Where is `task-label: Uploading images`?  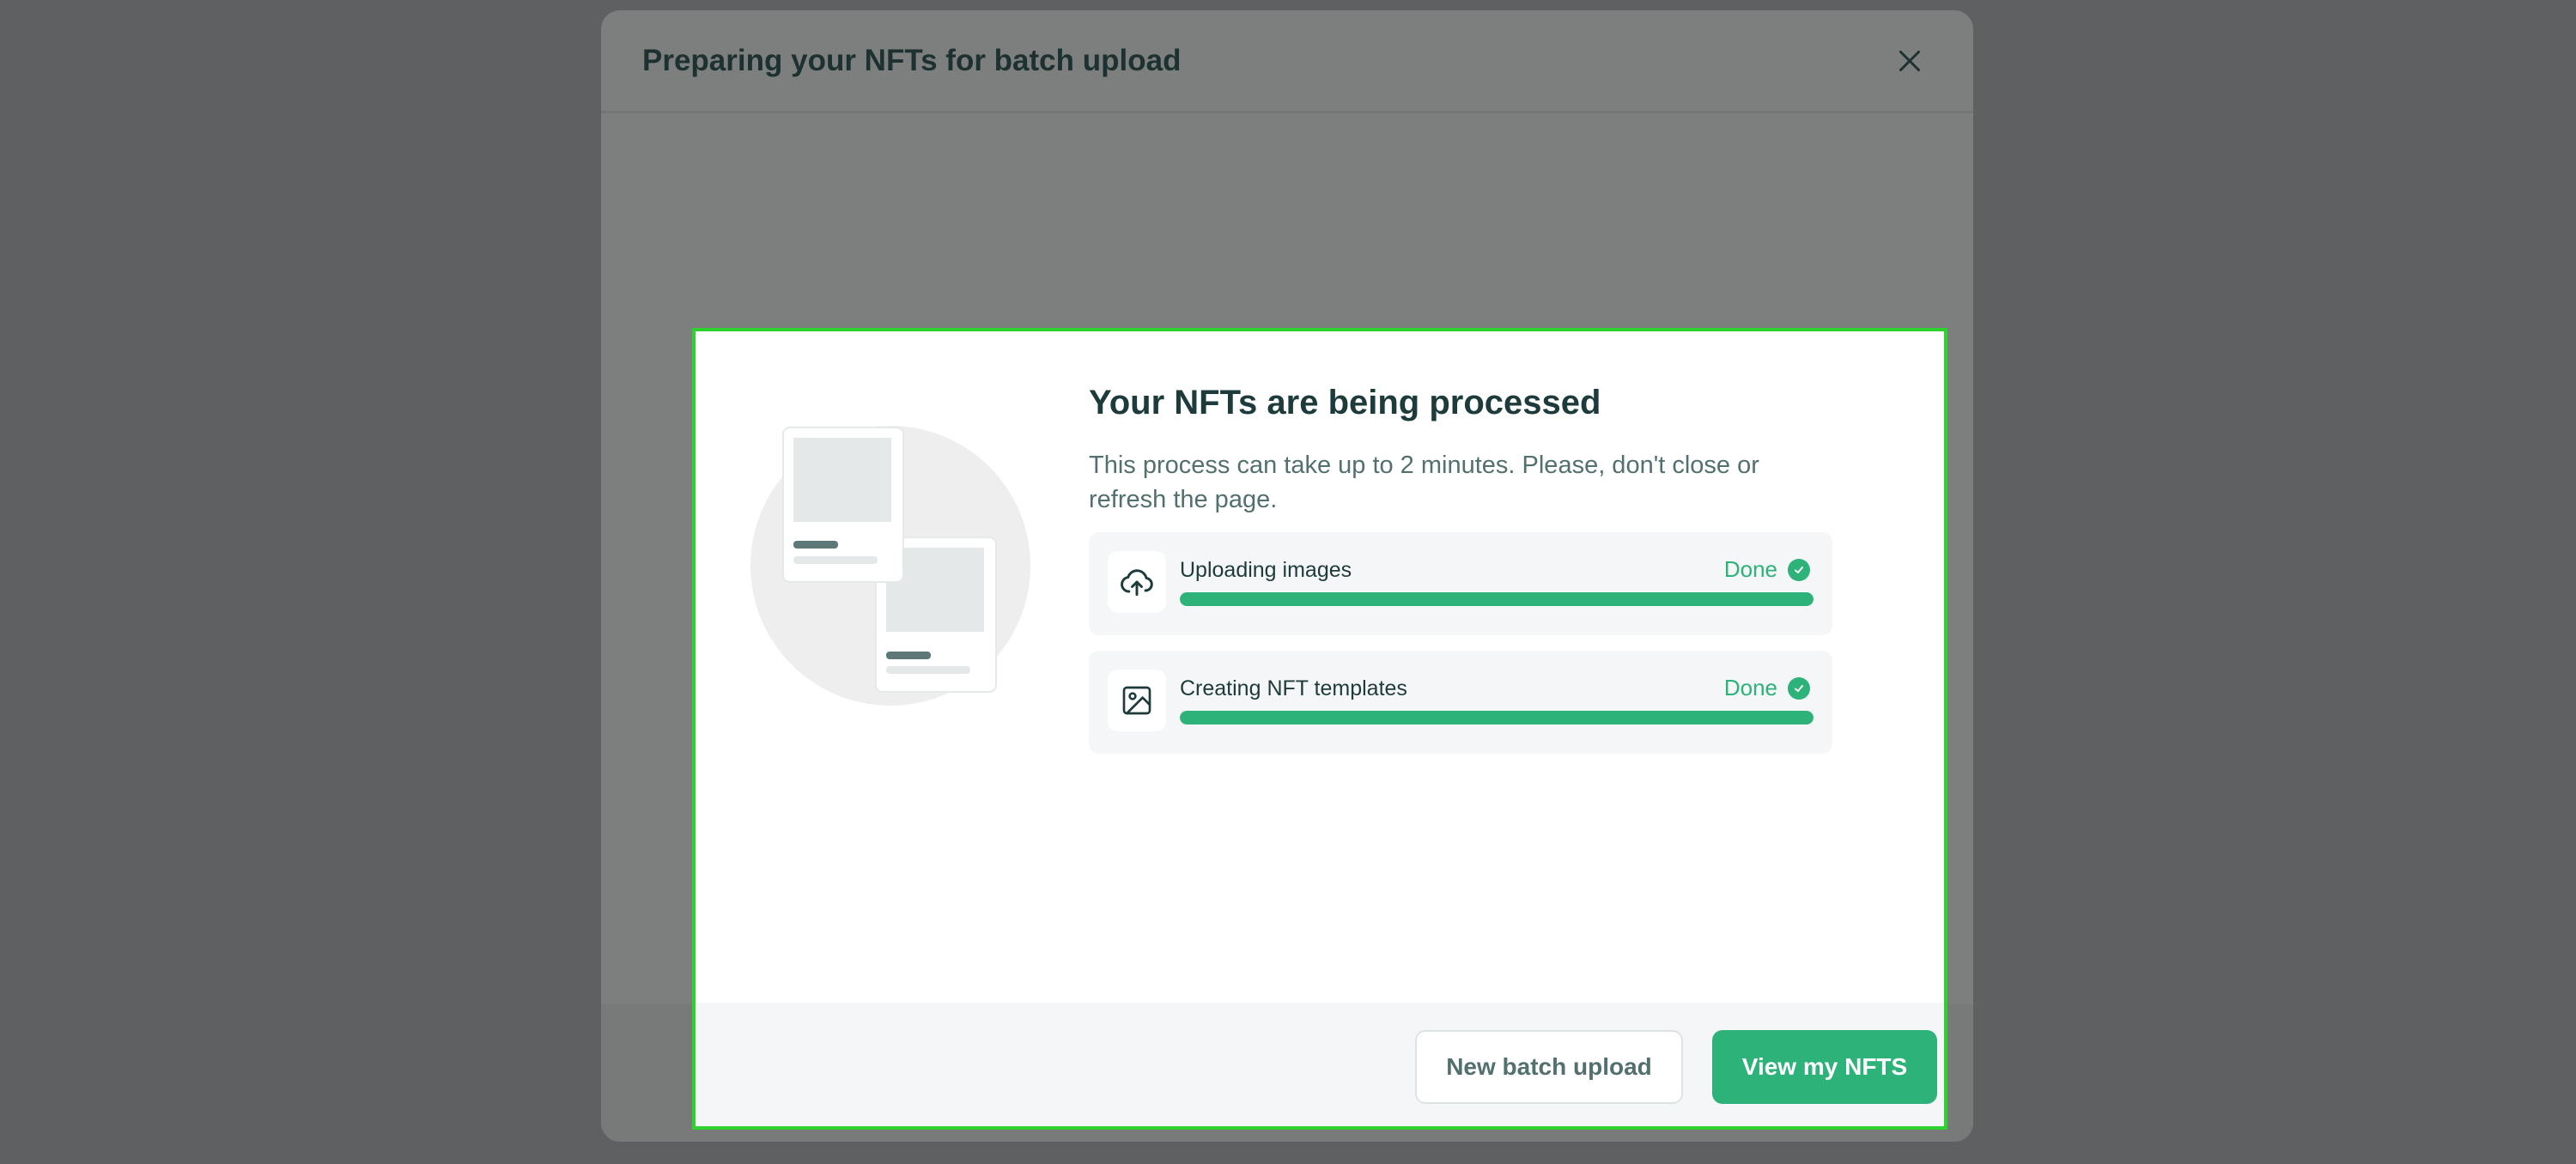
task-label: Uploading images is located at coordinates (1266, 570).